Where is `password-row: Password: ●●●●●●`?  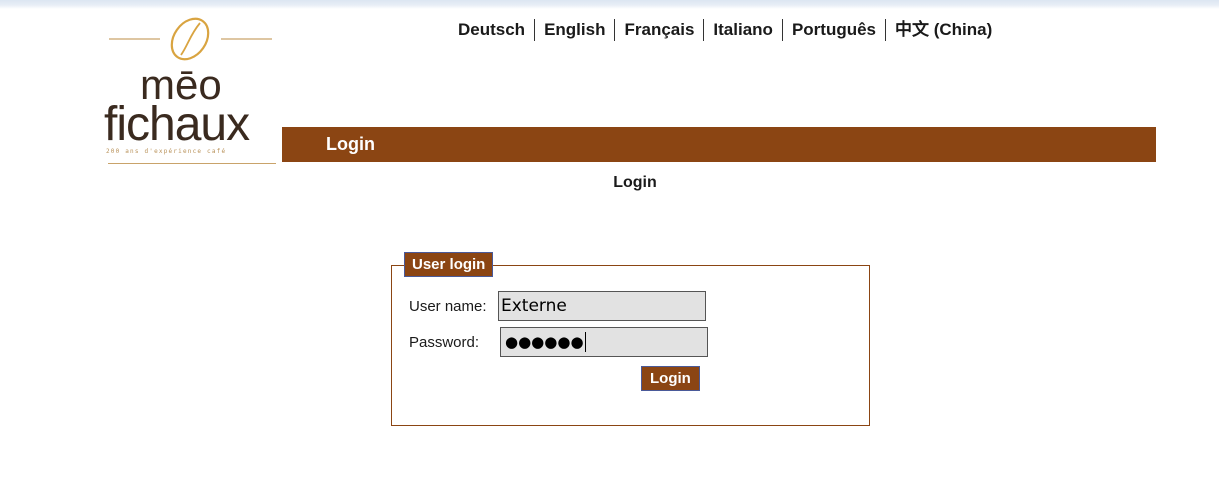 password-row: Password: ●●●●●● is located at coordinates (558, 342).